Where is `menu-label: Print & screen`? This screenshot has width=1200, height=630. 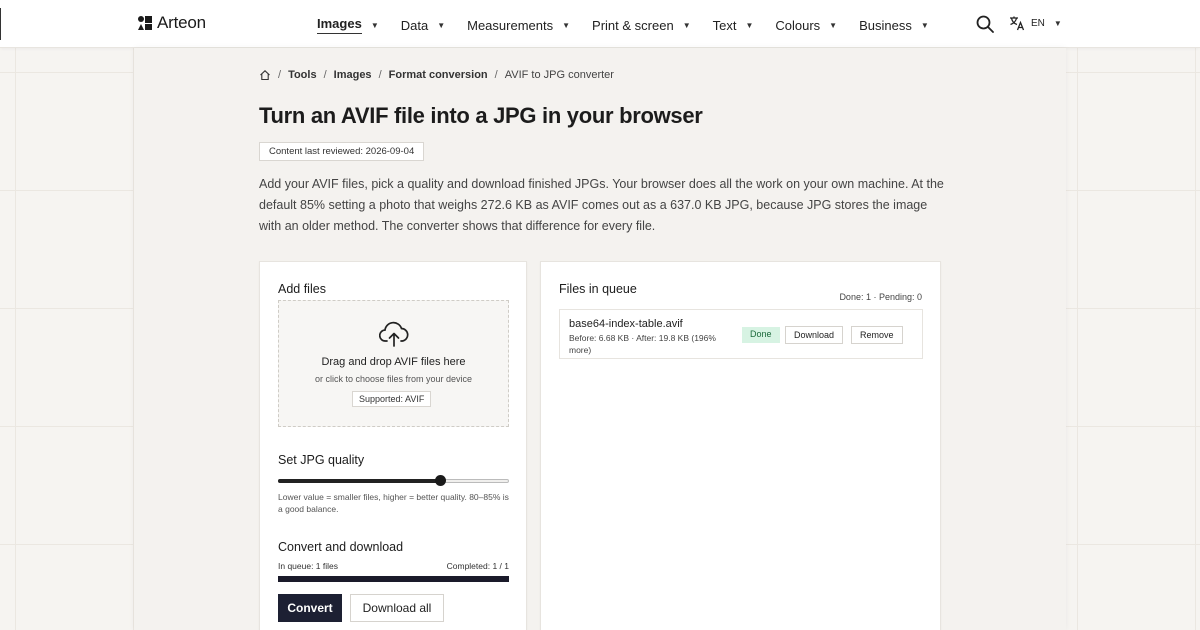 menu-label: Print & screen is located at coordinates (633, 25).